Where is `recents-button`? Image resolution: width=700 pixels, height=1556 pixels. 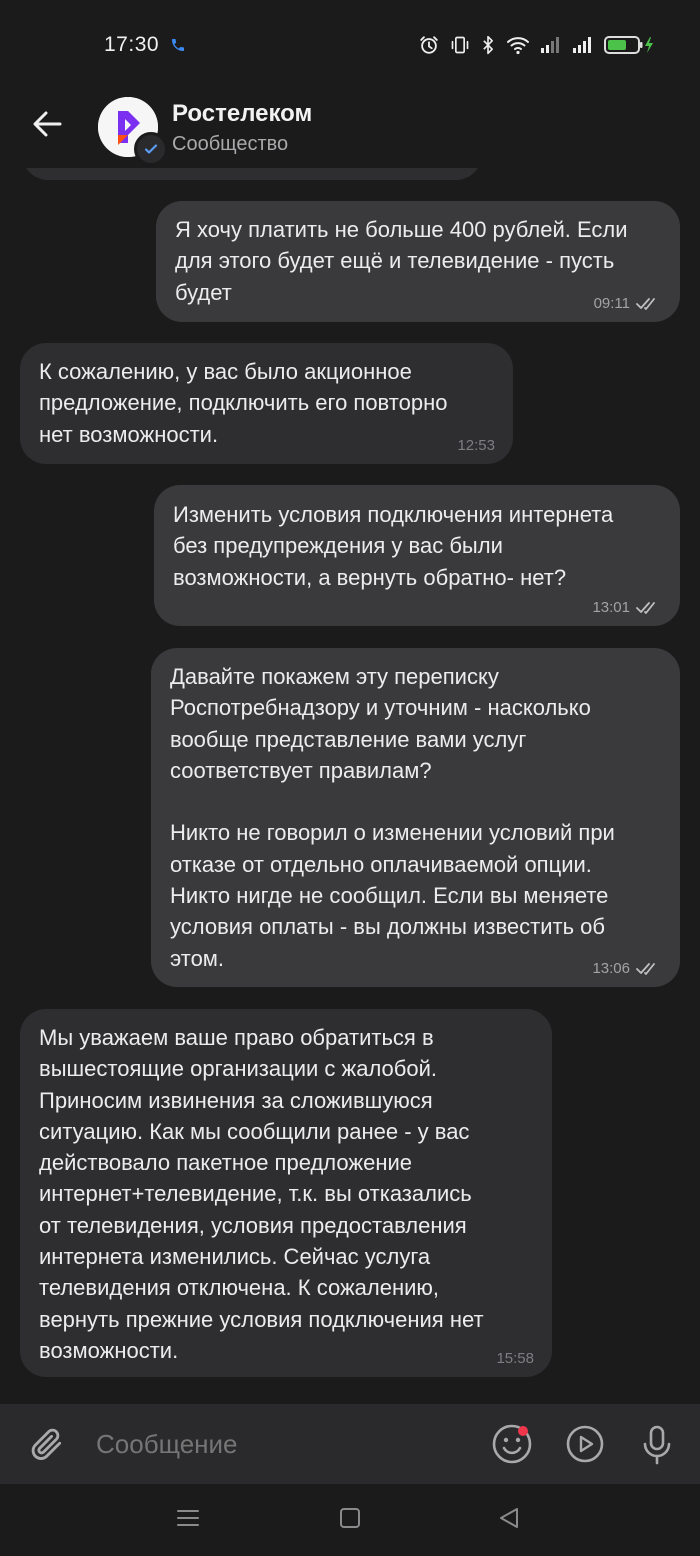
recents-button is located at coordinates (188, 1520).